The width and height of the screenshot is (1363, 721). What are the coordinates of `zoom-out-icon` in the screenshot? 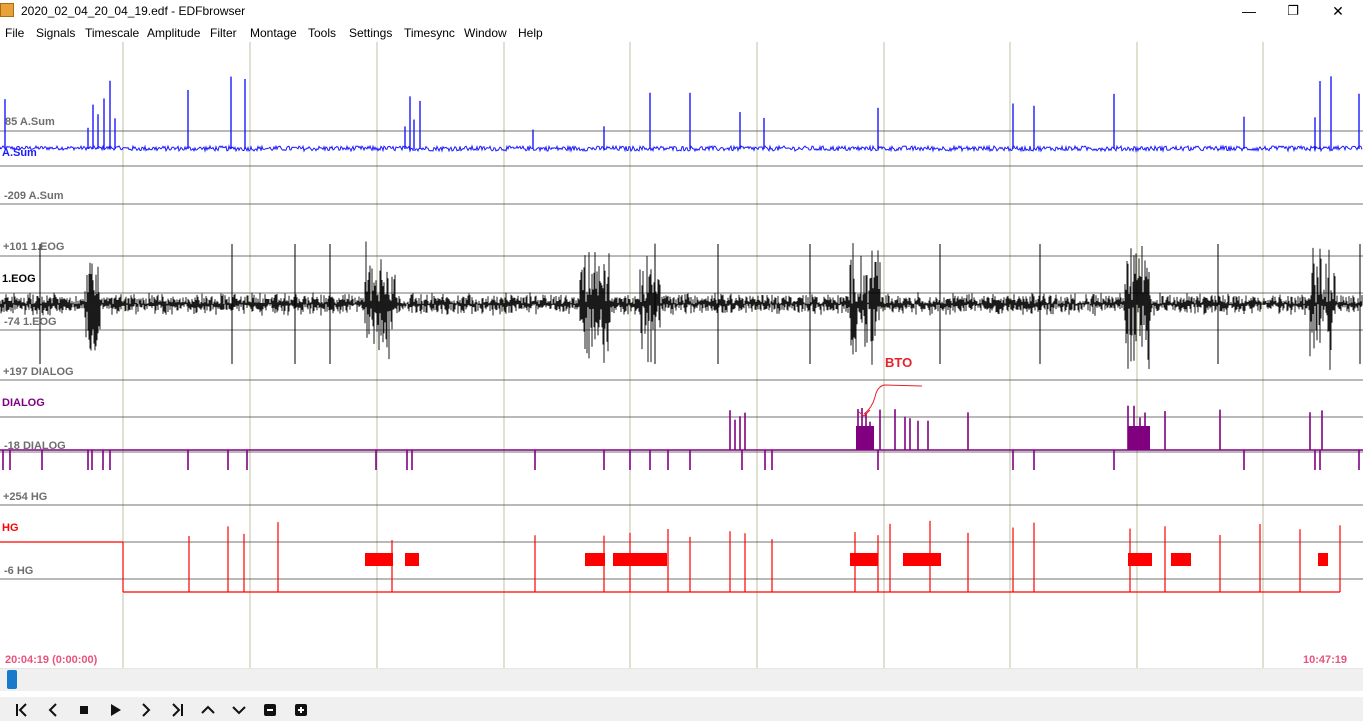 It's located at (270, 710).